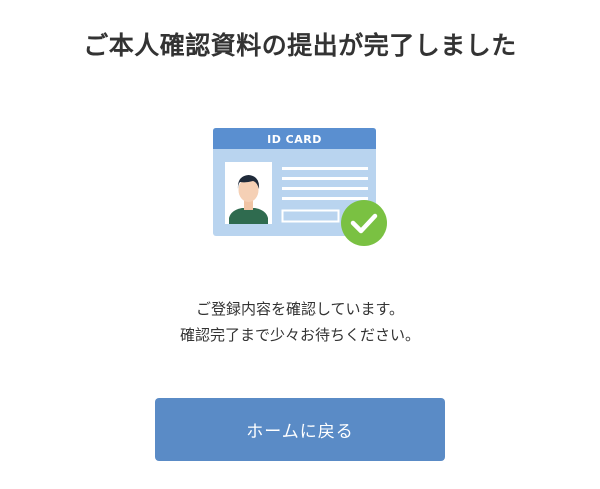  I want to click on status-message-line-1: ご登録内容を確認しています。, so click(300, 309).